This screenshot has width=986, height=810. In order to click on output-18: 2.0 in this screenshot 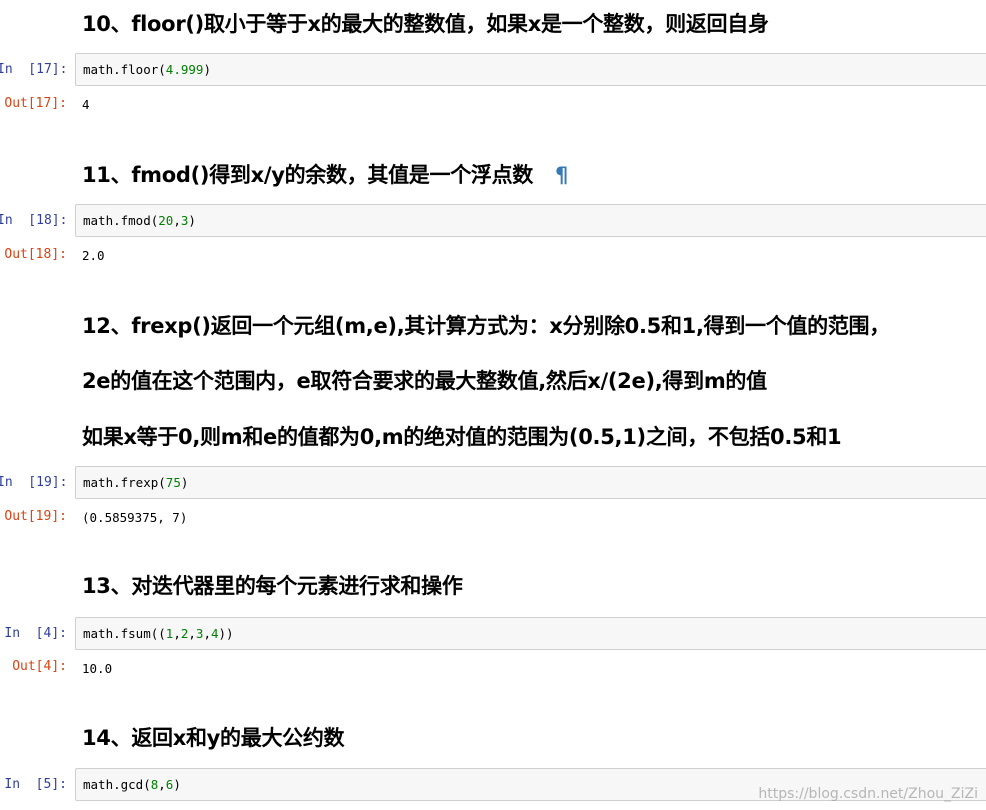, I will do `click(93, 255)`.